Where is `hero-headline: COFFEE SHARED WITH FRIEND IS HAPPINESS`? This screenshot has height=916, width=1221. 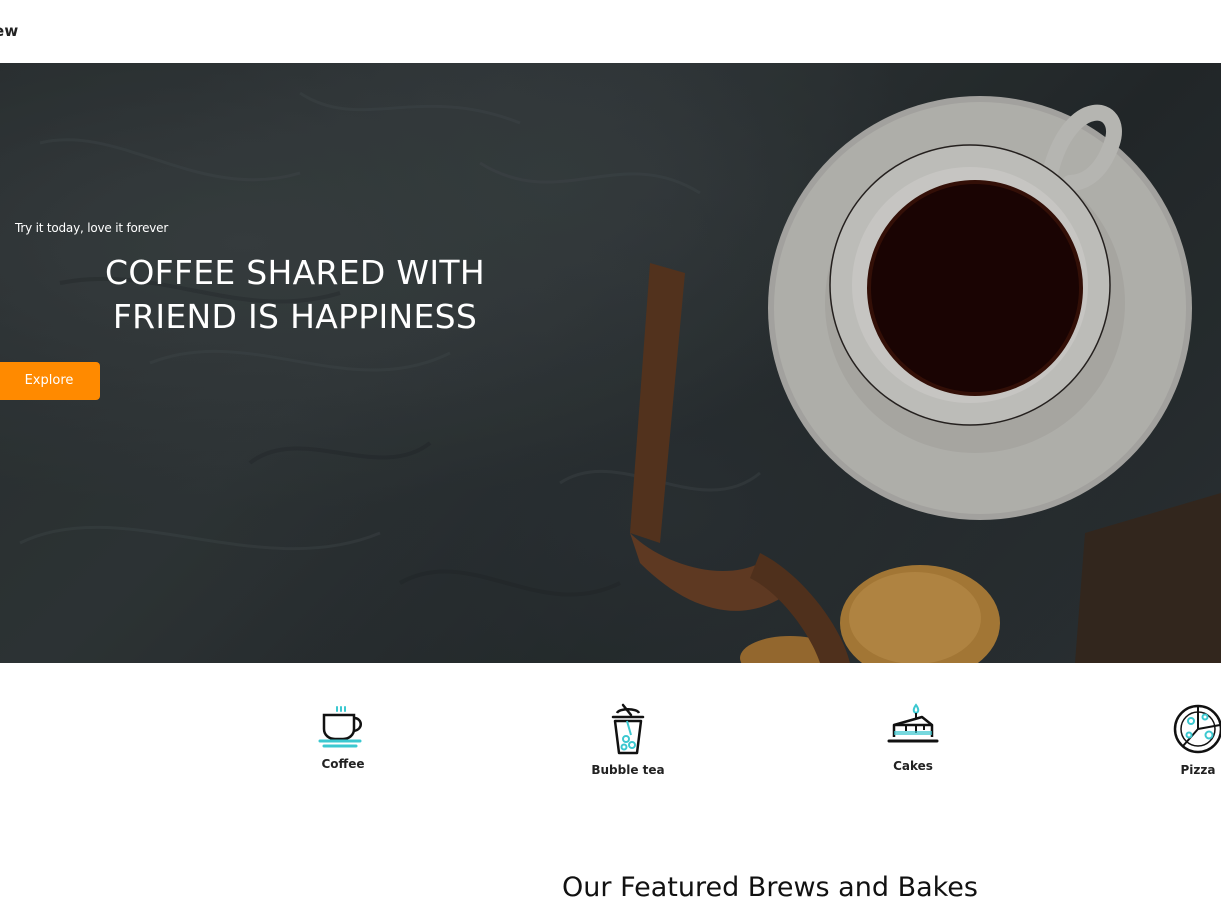
hero-headline: COFFEE SHARED WITH FRIEND IS HAPPINESS is located at coordinates (295, 295).